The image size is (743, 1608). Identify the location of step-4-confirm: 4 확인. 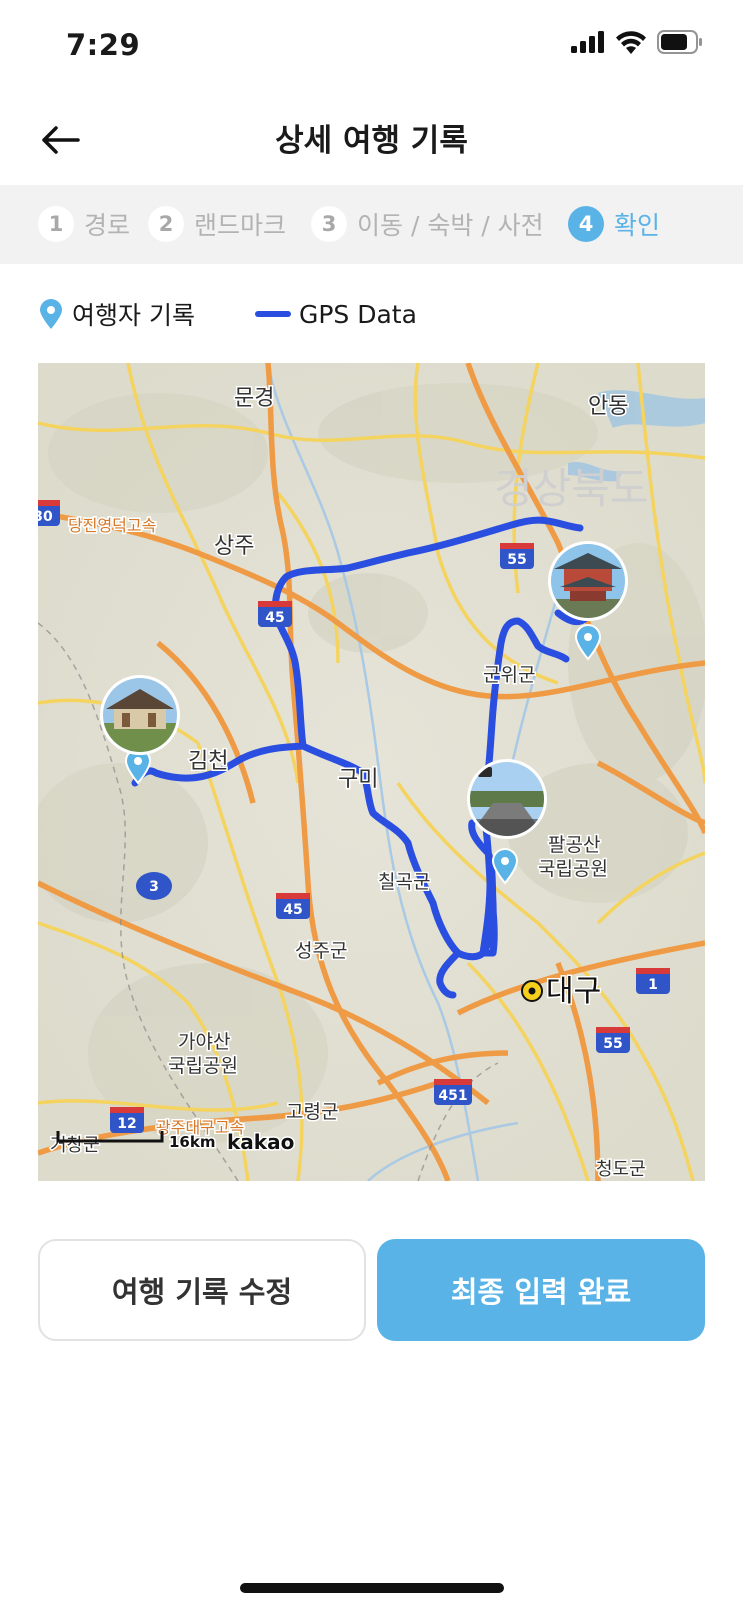
(614, 224).